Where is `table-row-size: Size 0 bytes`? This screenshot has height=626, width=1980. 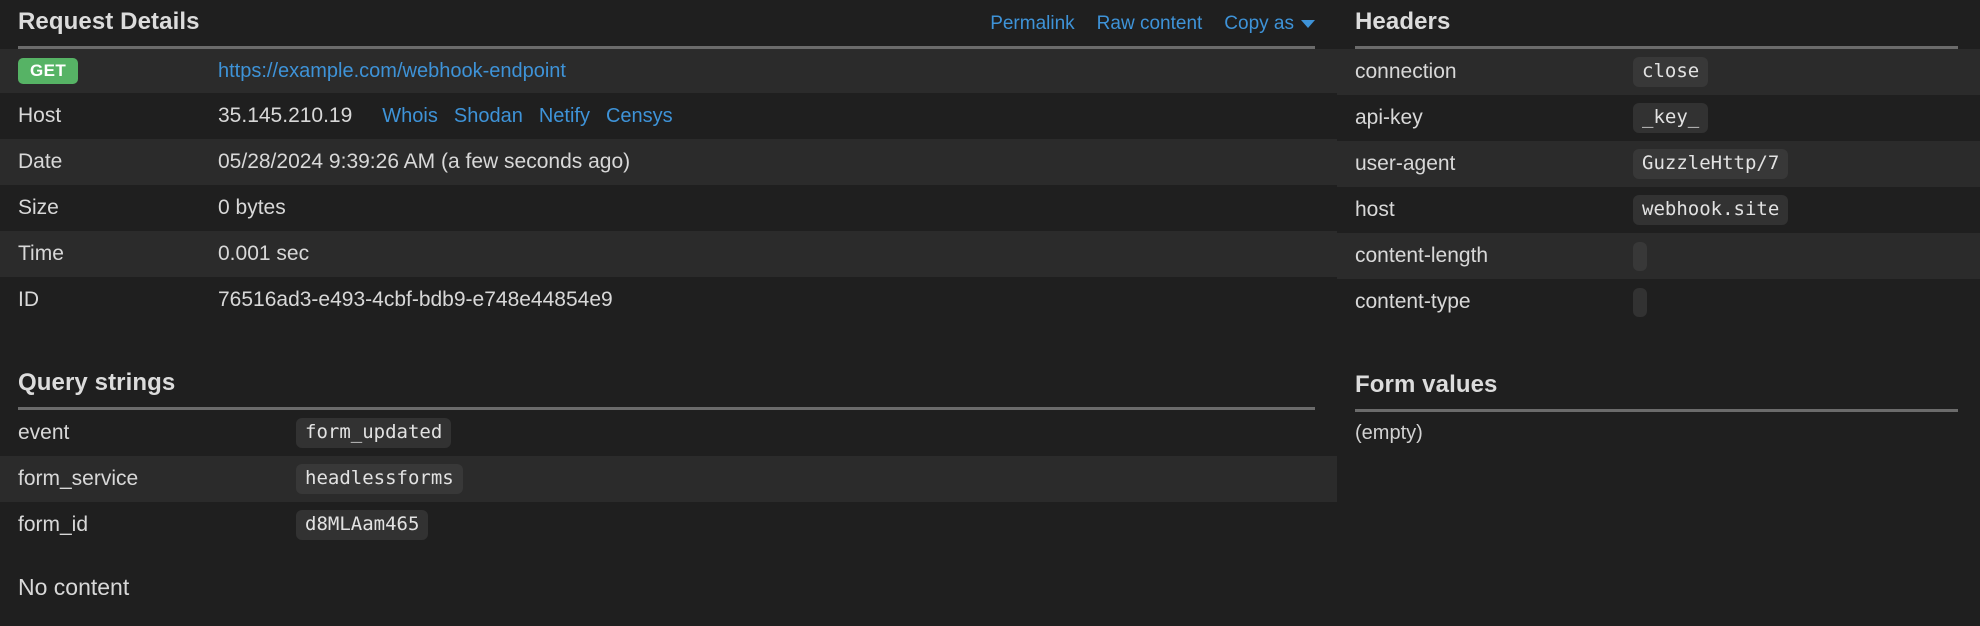
table-row-size: Size 0 bytes is located at coordinates (668, 208).